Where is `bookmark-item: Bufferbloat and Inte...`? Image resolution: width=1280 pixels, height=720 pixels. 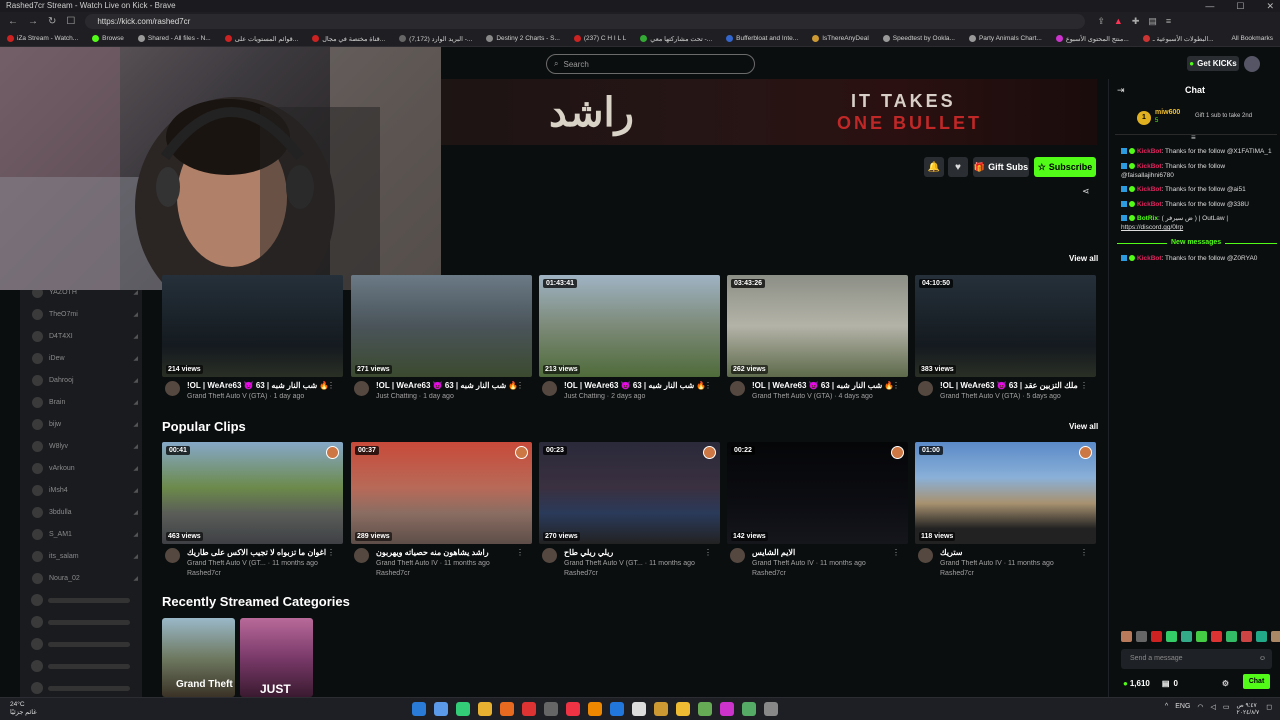
bookmark-item: Bufferbloat and Inte... is located at coordinates (762, 38).